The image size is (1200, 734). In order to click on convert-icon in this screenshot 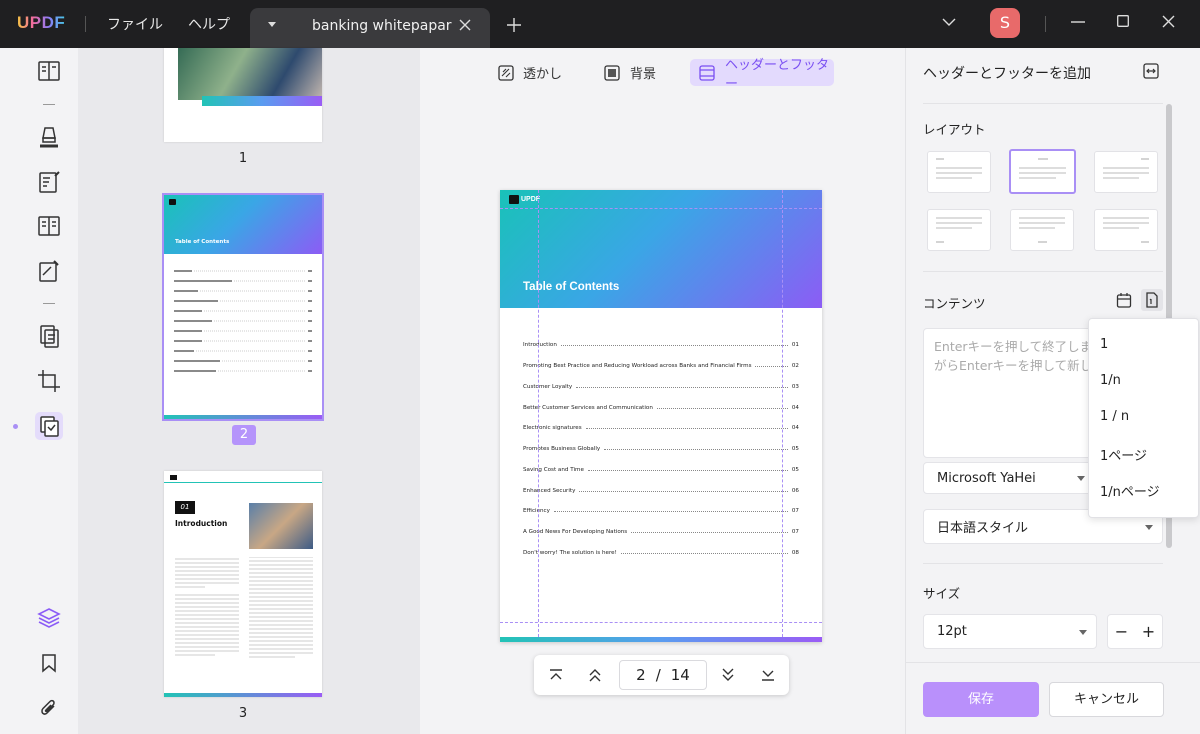, I will do `click(49, 336)`.